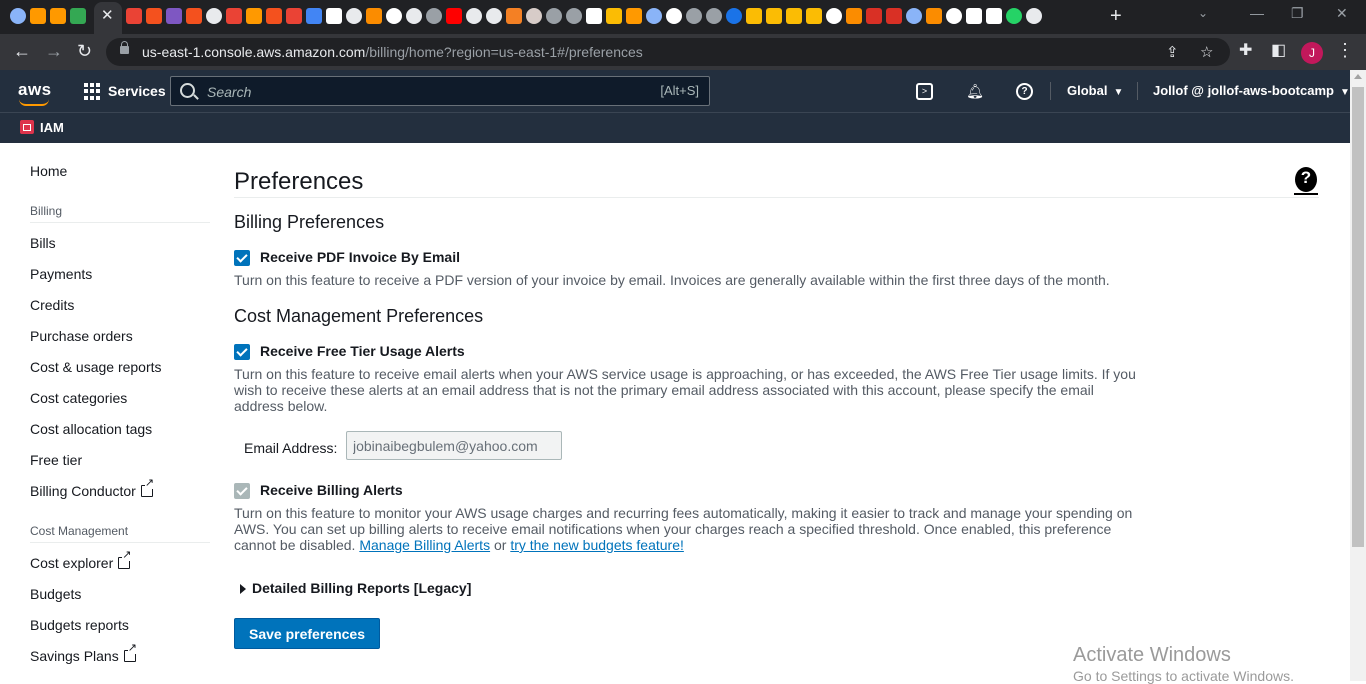  I want to click on manage-billing-alerts-link: Manage Billing Alerts, so click(424, 545).